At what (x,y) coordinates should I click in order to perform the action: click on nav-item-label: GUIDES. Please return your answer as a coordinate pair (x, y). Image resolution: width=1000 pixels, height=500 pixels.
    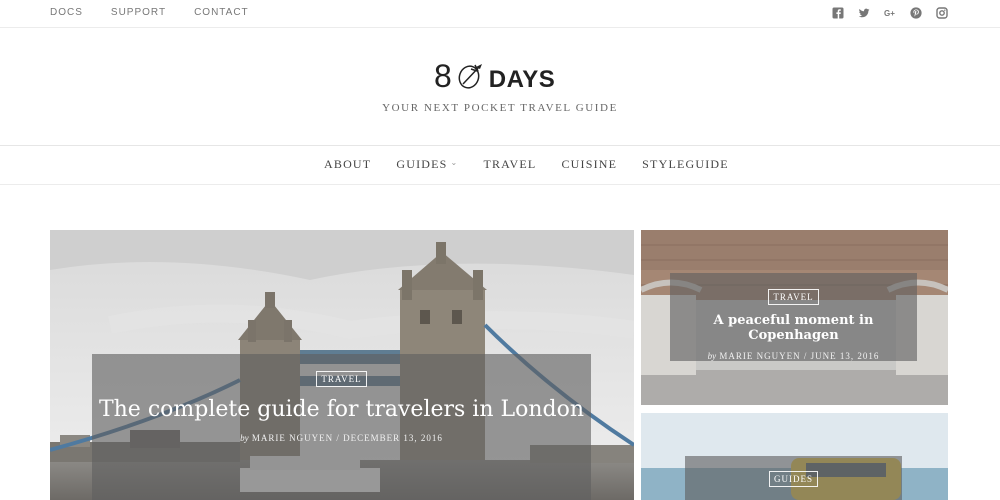
    Looking at the image, I should click on (422, 164).